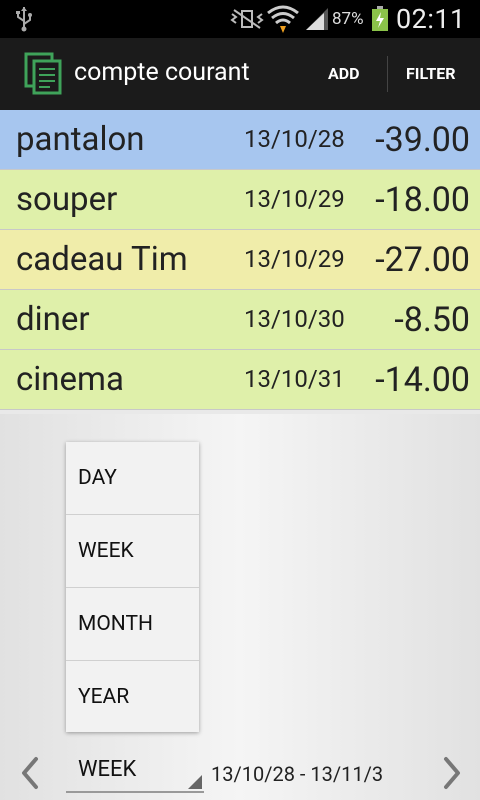  I want to click on period-dropdown-menu: DAY WEEK MONTH YEAR, so click(132, 587).